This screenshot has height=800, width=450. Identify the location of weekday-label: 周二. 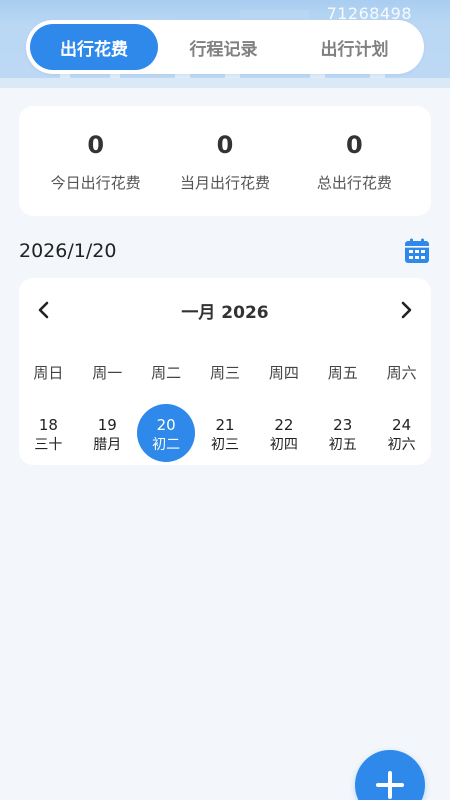
(166, 373).